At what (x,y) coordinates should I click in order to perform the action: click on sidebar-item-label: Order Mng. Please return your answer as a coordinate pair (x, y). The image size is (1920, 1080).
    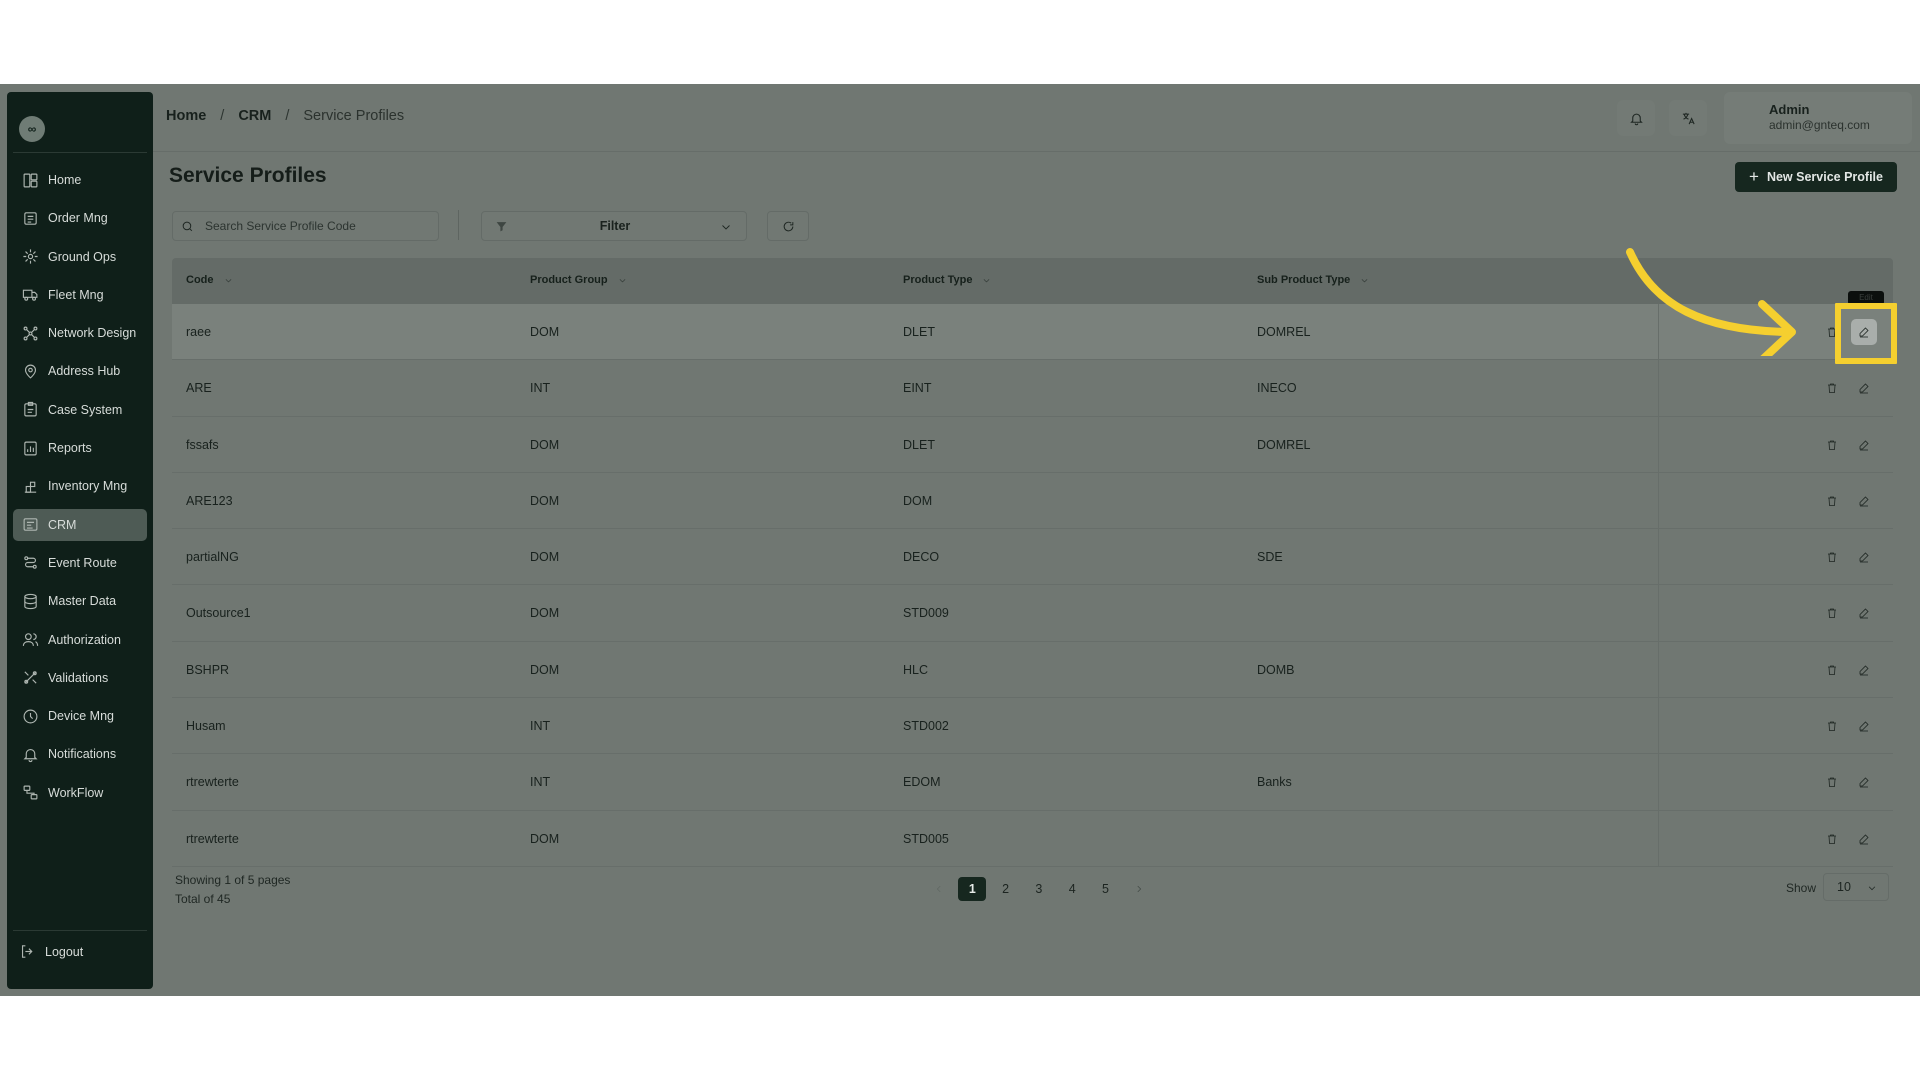
    Looking at the image, I should click on (78, 218).